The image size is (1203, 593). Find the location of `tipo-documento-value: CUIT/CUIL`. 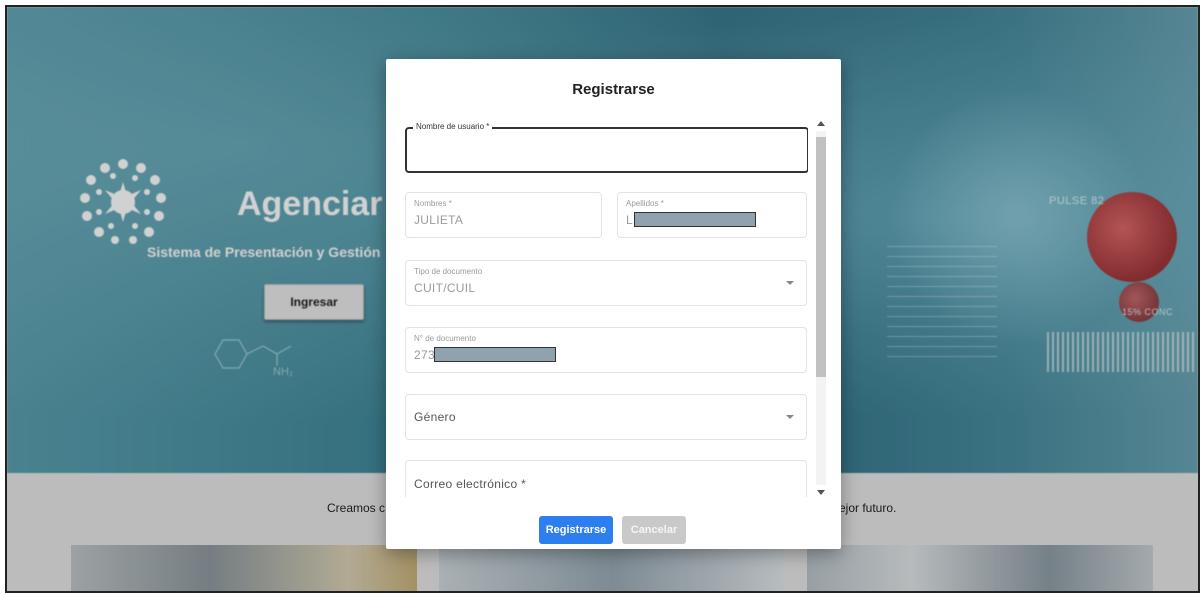

tipo-documento-value: CUIT/CUIL is located at coordinates (445, 288).